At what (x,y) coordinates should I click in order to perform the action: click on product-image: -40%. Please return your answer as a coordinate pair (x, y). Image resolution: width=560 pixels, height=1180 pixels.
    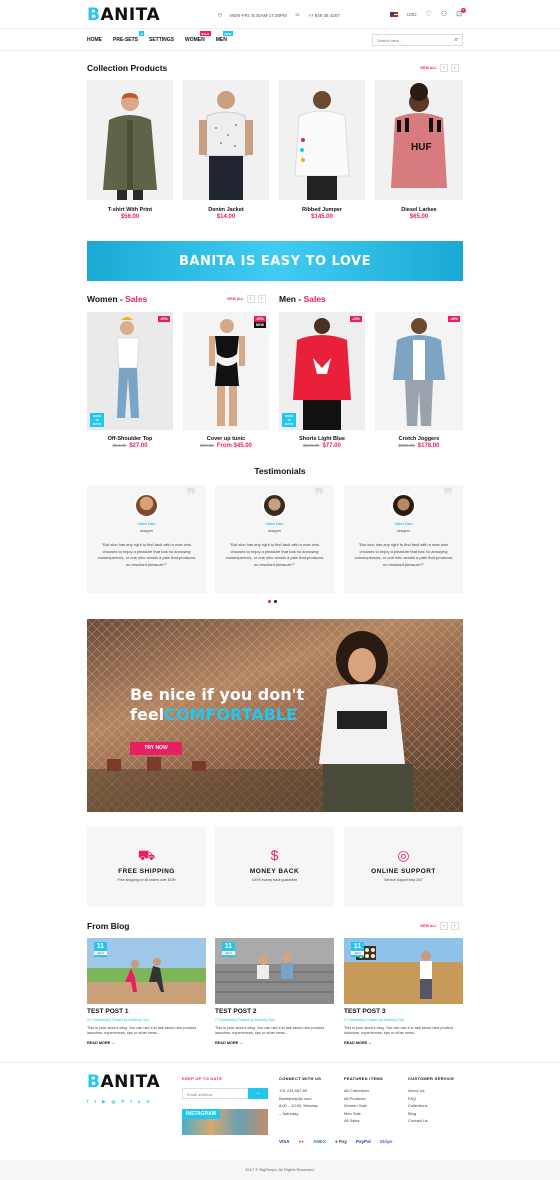
    Looking at the image, I should click on (419, 371).